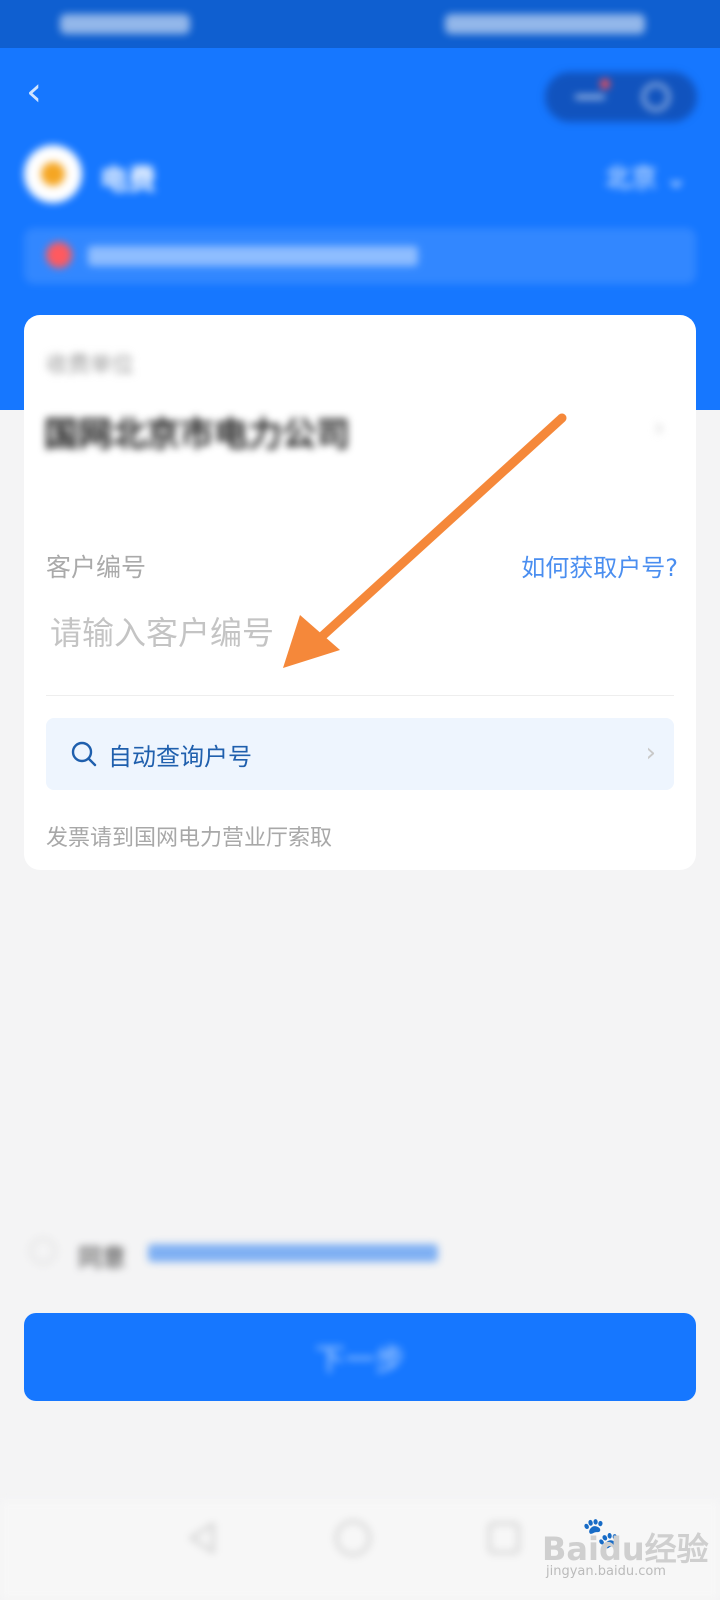  I want to click on agreement-link, so click(293, 1253).